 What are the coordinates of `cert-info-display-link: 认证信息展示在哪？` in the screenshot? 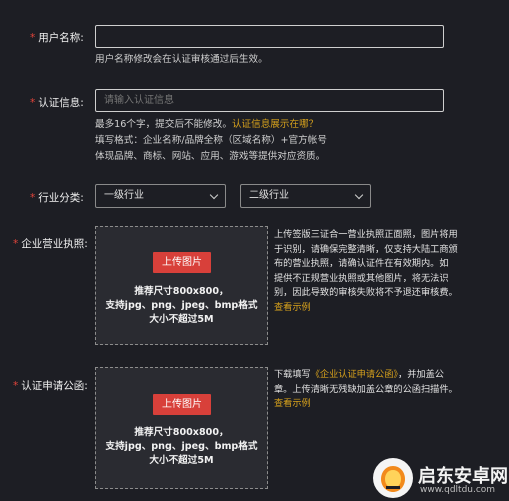 It's located at (275, 124).